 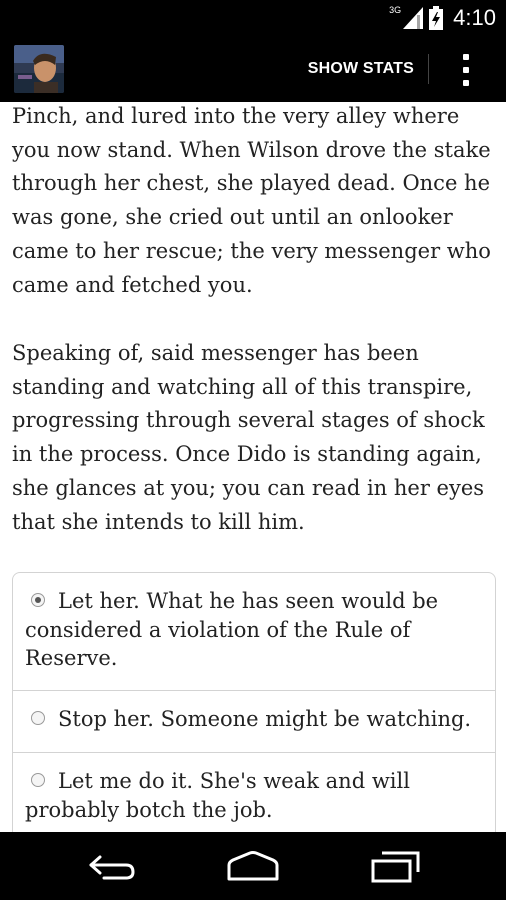 I want to click on battery-icon, so click(x=436, y=18).